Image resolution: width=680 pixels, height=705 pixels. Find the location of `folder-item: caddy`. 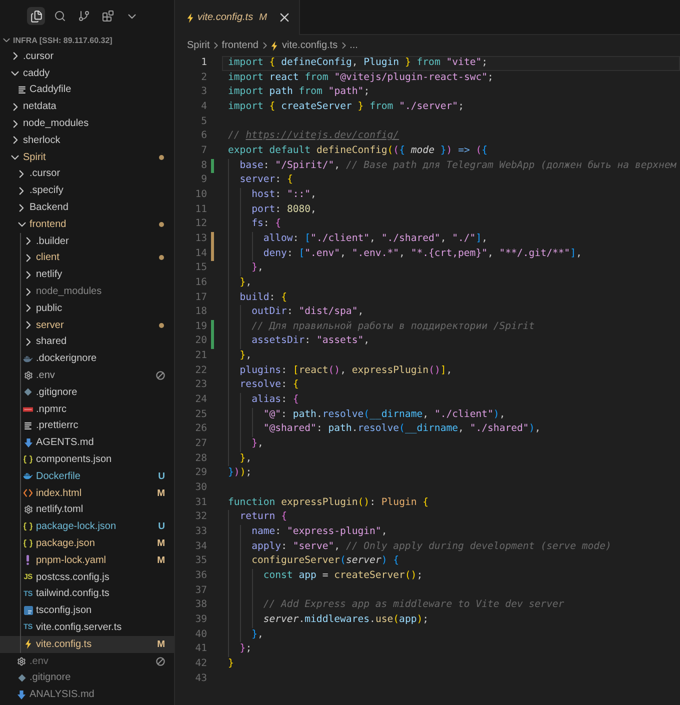

folder-item: caddy is located at coordinates (87, 73).